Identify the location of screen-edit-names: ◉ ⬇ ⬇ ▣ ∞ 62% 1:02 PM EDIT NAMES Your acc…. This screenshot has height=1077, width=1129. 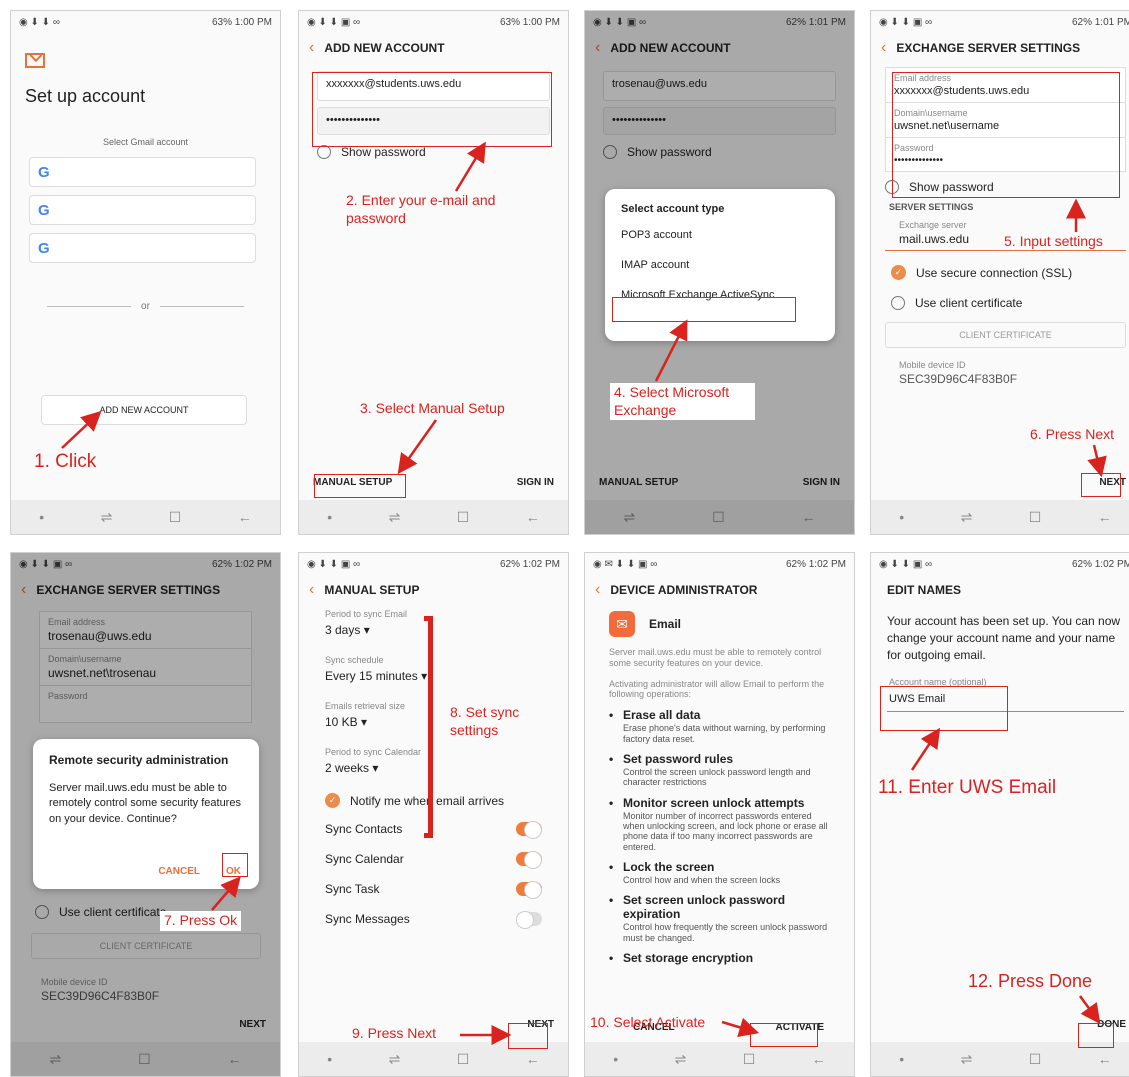
(999, 814).